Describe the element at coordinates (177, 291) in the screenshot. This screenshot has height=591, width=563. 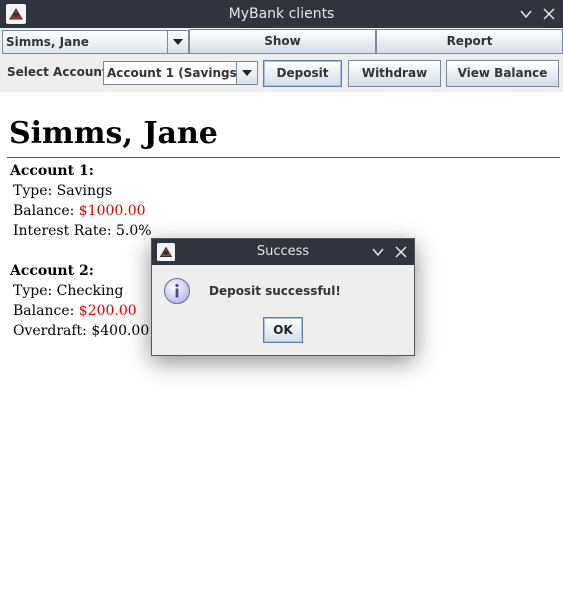
I see `info-icon` at that location.